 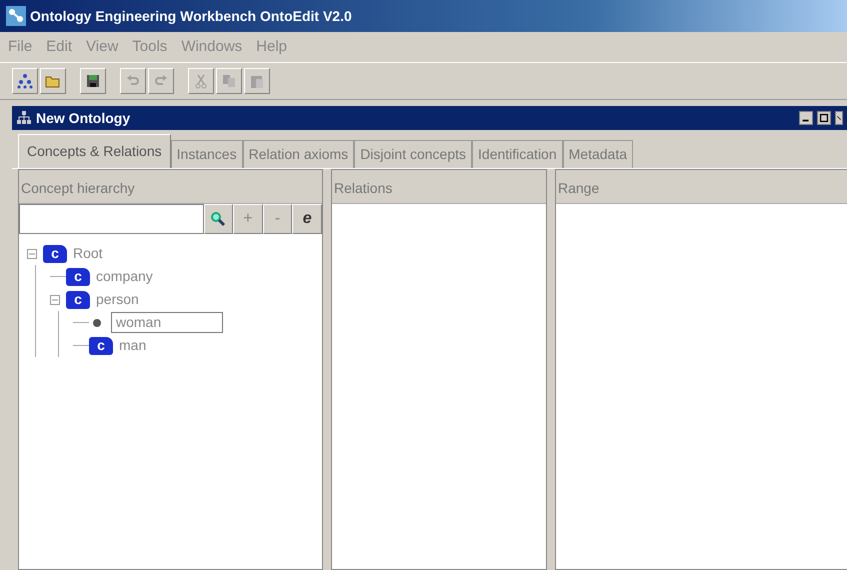 I want to click on bullet-icon, so click(x=97, y=322).